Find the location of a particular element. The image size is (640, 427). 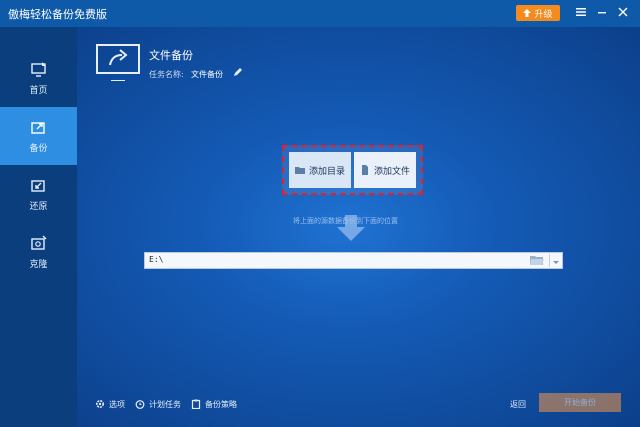

sidebar: 首页 备份 还原 克隆 is located at coordinates (38, 227).